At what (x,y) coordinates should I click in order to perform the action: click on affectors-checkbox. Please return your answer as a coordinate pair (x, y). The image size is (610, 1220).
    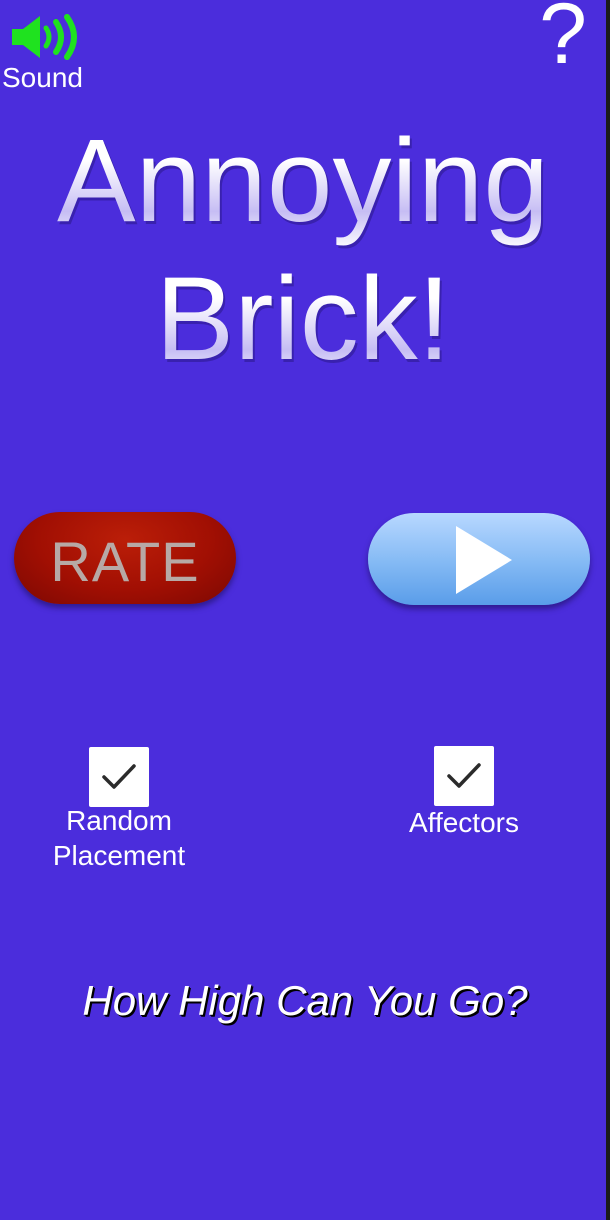
    Looking at the image, I should click on (464, 776).